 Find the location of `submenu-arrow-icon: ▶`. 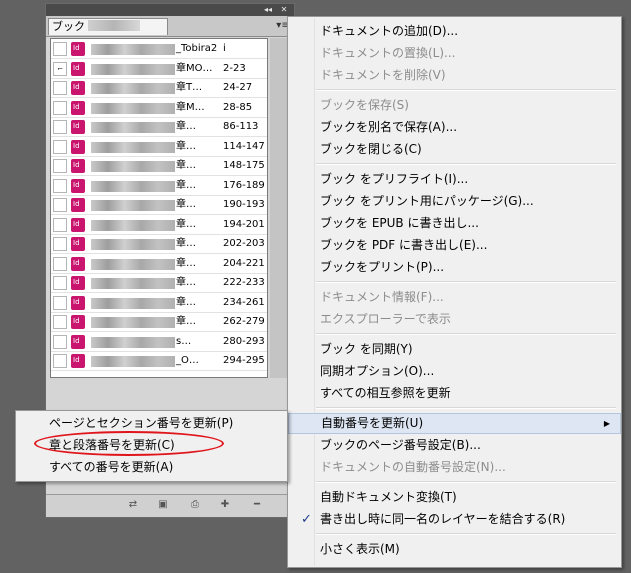

submenu-arrow-icon: ▶ is located at coordinates (606, 423).